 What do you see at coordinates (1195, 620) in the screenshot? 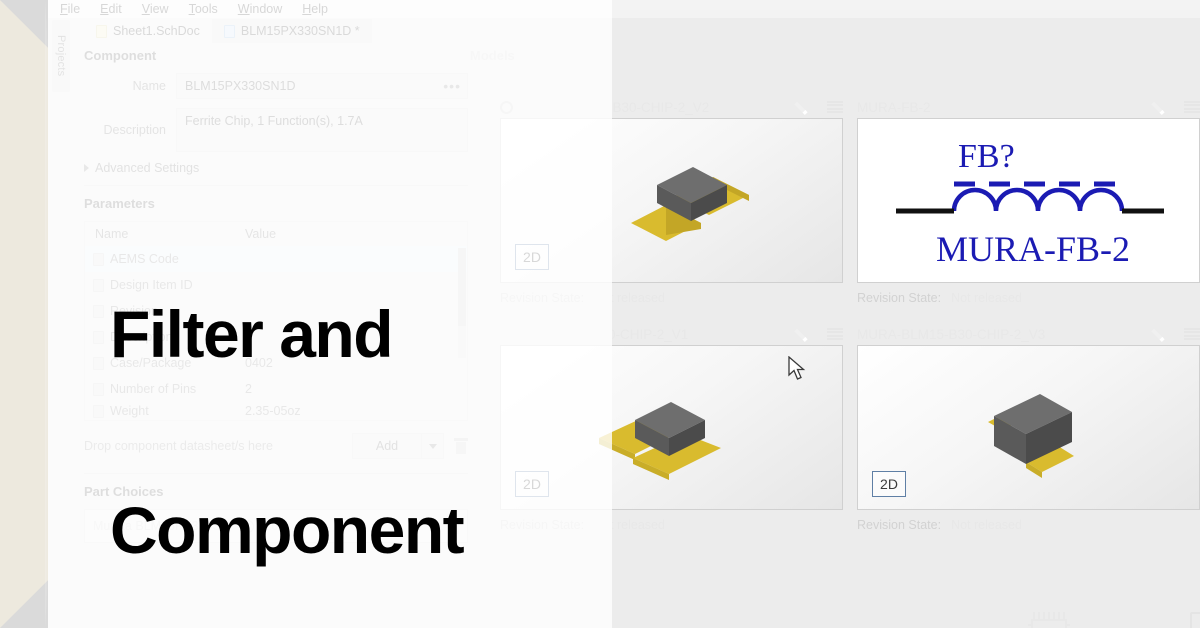
I see `footprint-icon` at bounding box center [1195, 620].